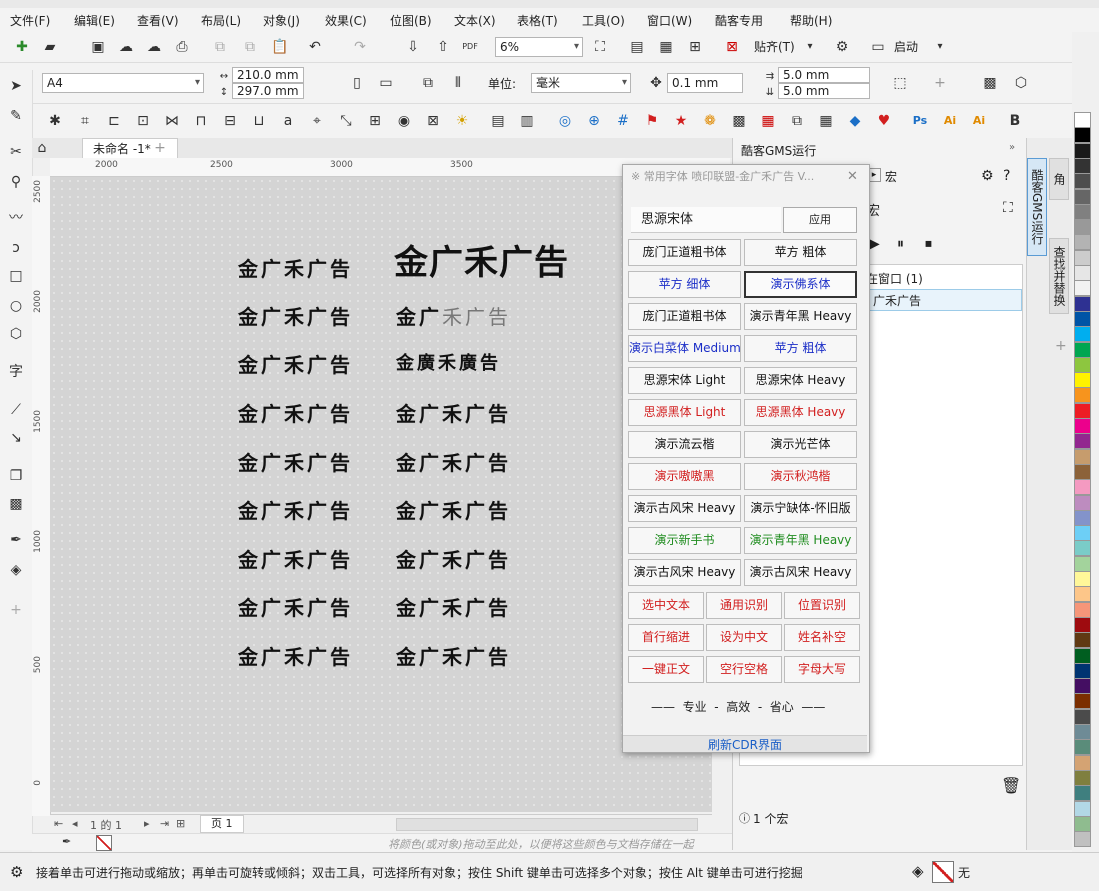 This screenshot has width=1099, height=891. What do you see at coordinates (900, 244) in the screenshot?
I see `pause-icon: ⏸` at bounding box center [900, 244].